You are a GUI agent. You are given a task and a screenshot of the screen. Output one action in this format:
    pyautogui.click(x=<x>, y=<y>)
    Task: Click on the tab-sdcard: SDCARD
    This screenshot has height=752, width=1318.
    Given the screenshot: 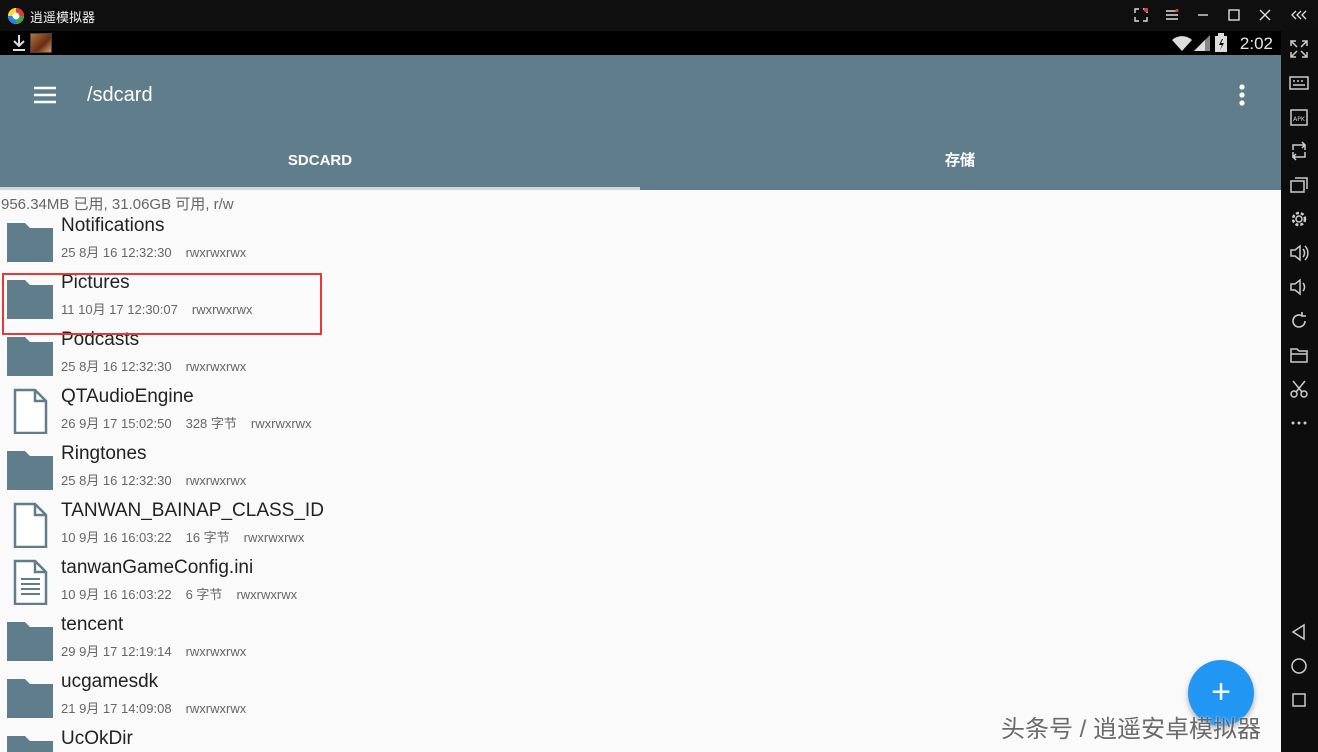 What is the action you would take?
    pyautogui.click(x=320, y=165)
    